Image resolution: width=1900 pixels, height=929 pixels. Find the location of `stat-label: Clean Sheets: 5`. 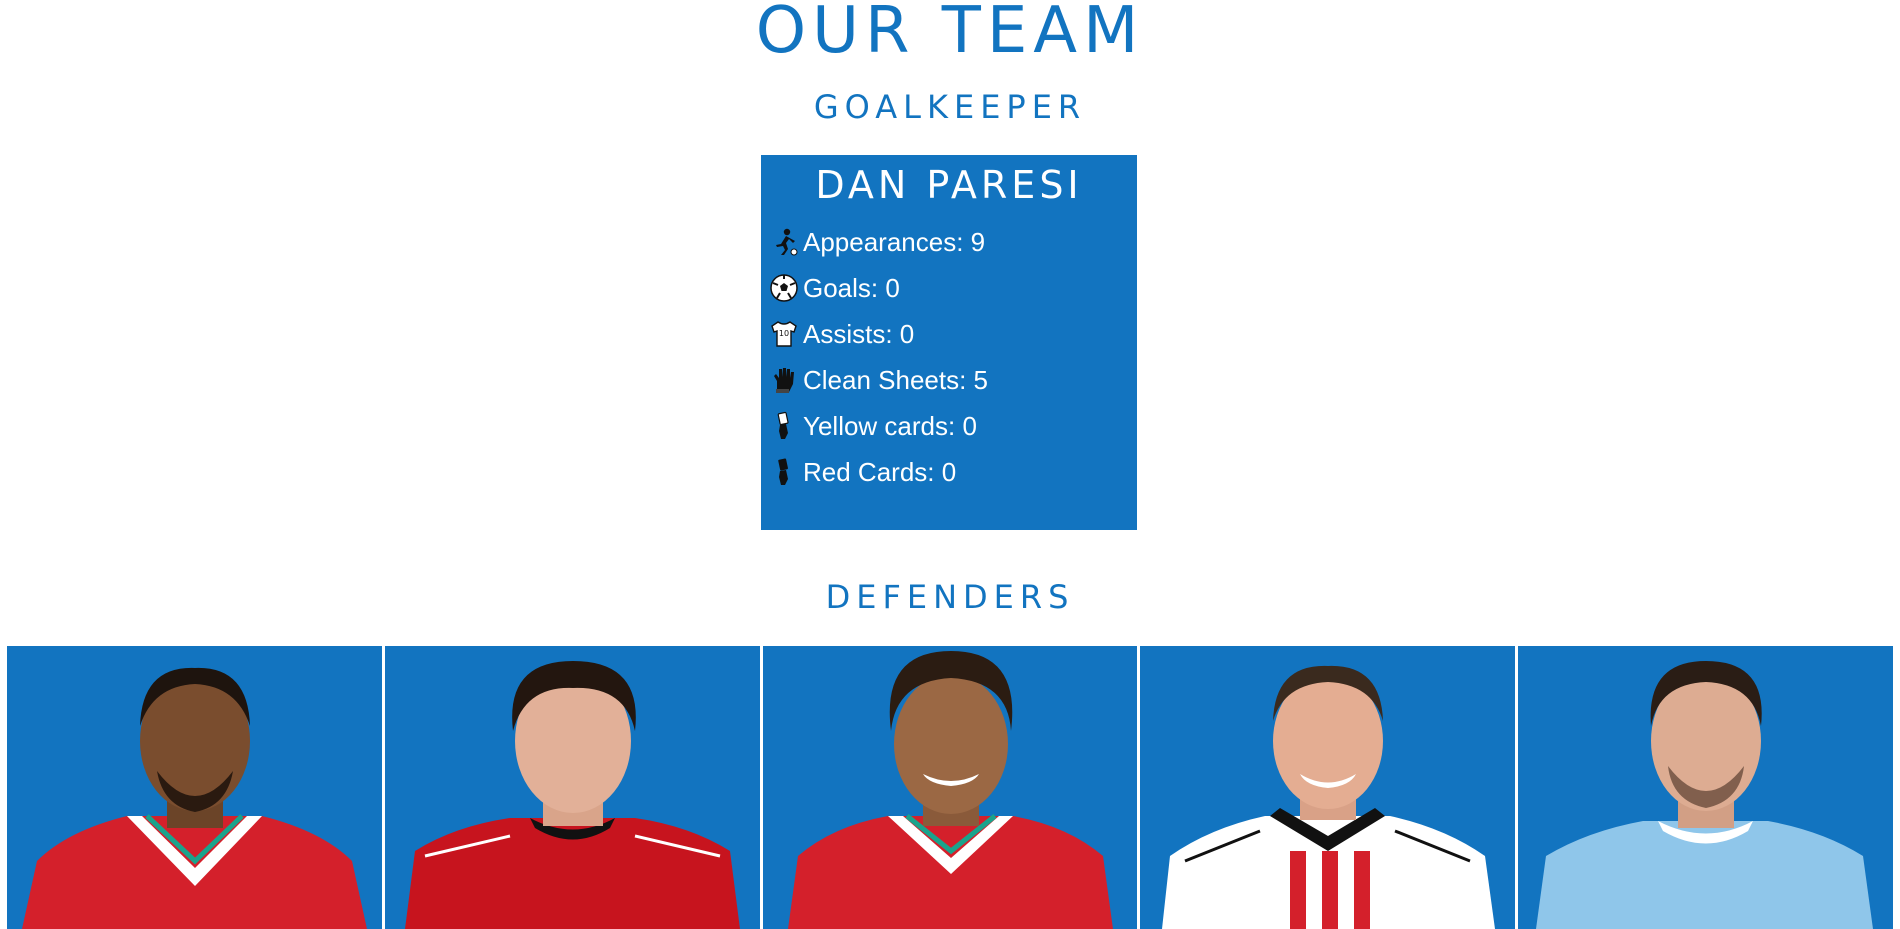

stat-label: Clean Sheets: 5 is located at coordinates (896, 379).